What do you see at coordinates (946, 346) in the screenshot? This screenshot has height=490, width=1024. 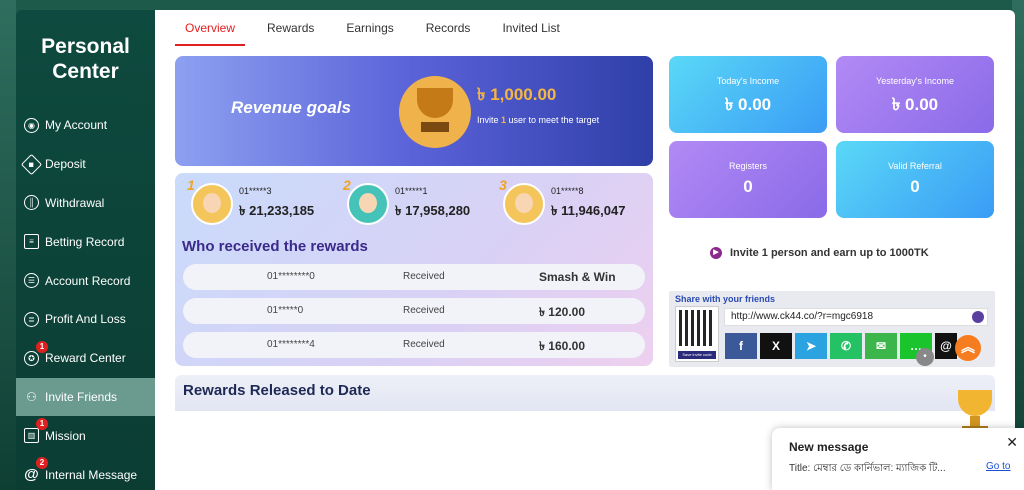 I see `threads-icon: @` at bounding box center [946, 346].